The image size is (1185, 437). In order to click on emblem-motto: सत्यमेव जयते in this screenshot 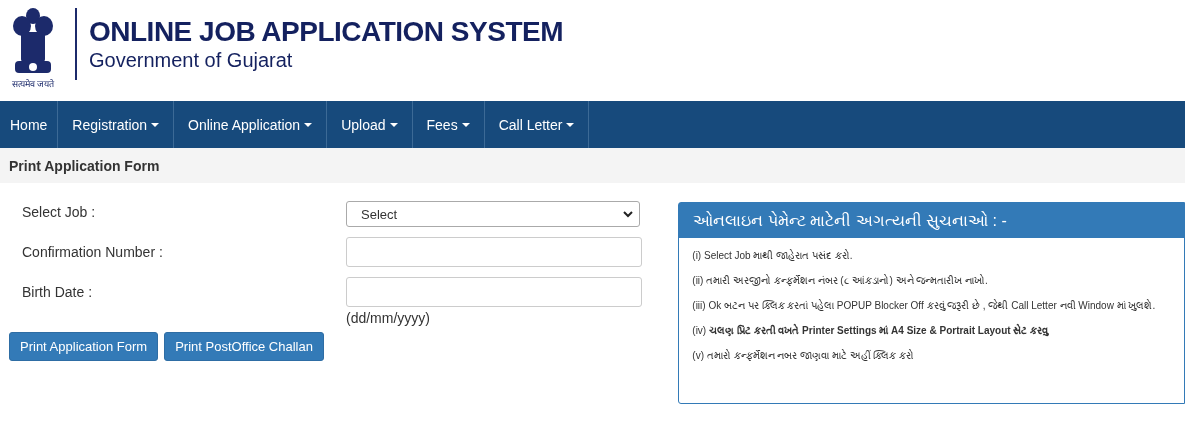, I will do `click(33, 84)`.